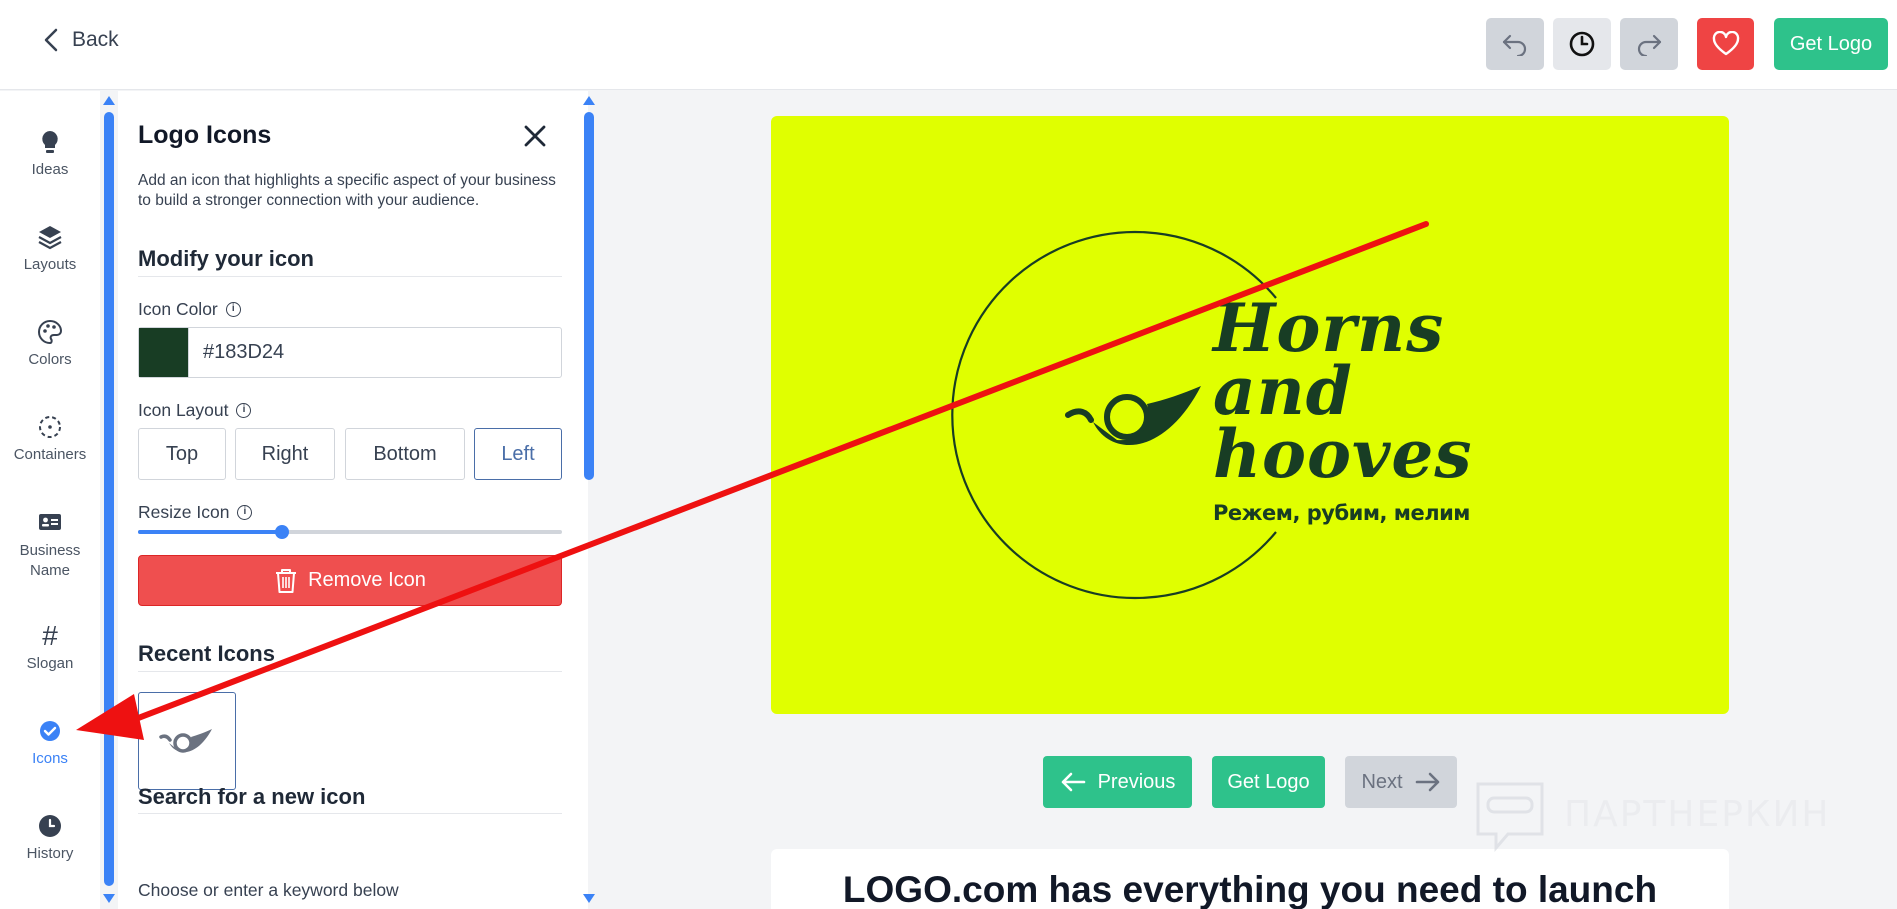 The width and height of the screenshot is (1897, 909). What do you see at coordinates (205, 135) in the screenshot?
I see `panel-title: Logo Icons` at bounding box center [205, 135].